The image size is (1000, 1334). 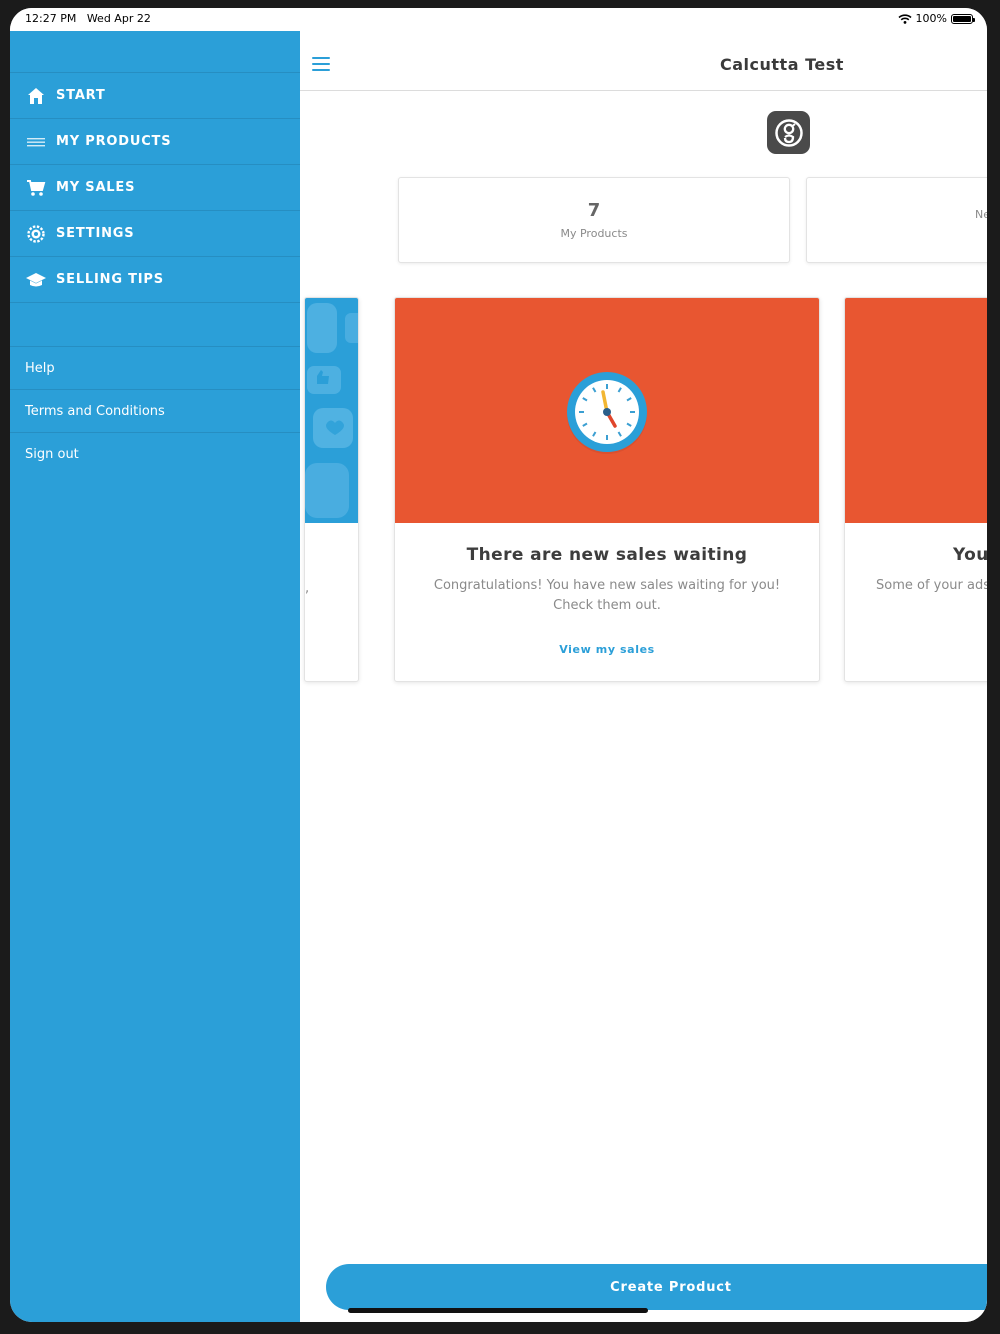 I want to click on sidebar-divider, so click(x=155, y=325).